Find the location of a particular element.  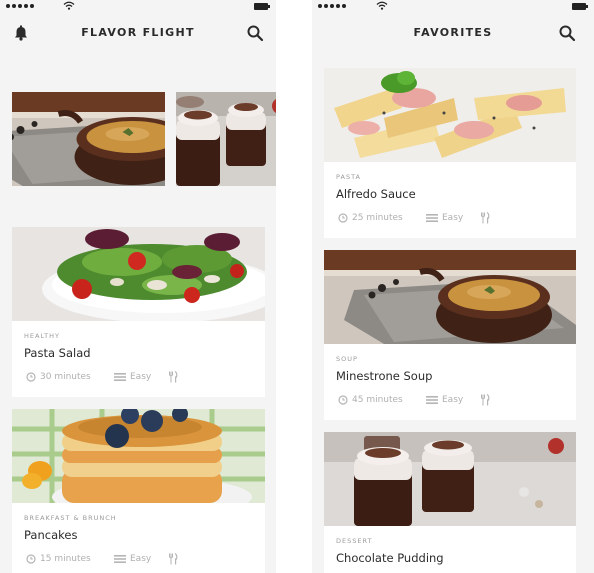

recipe-card-minestrone-soup: SOUP Minestrone Soup 45 minutes Easy is located at coordinates (450, 335).